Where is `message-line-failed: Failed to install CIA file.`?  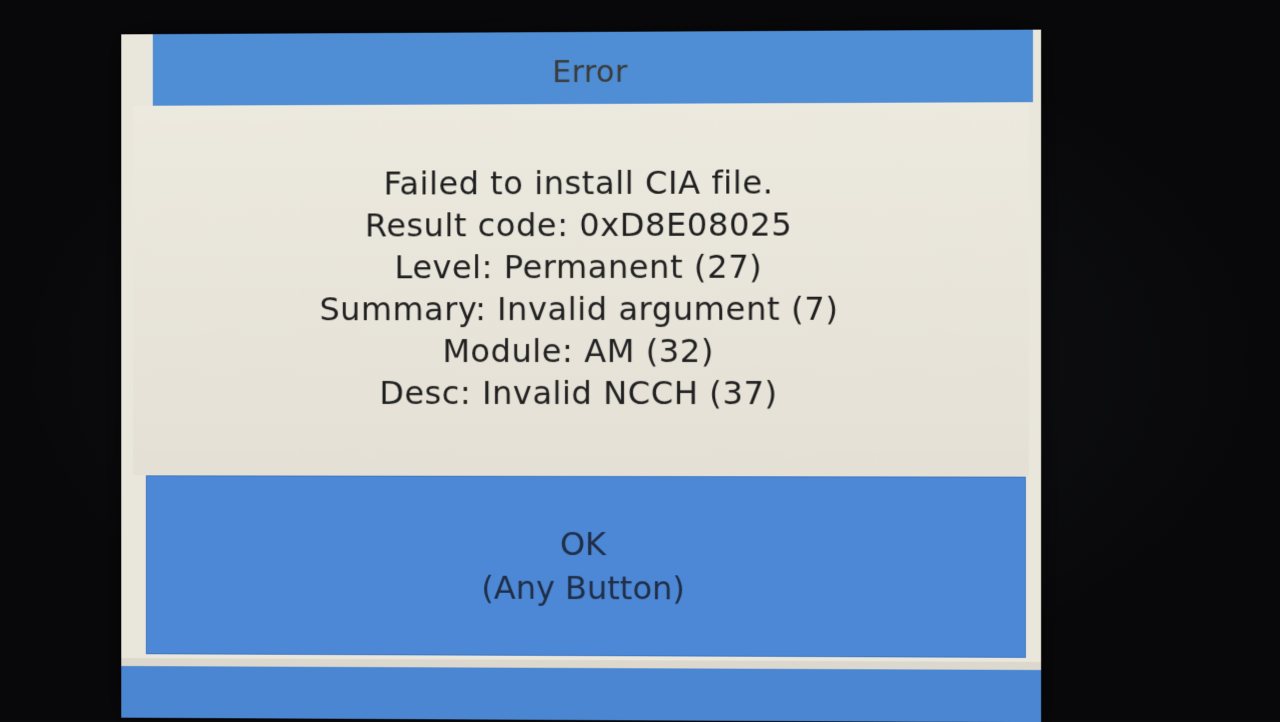 message-line-failed: Failed to install CIA file. is located at coordinates (578, 183).